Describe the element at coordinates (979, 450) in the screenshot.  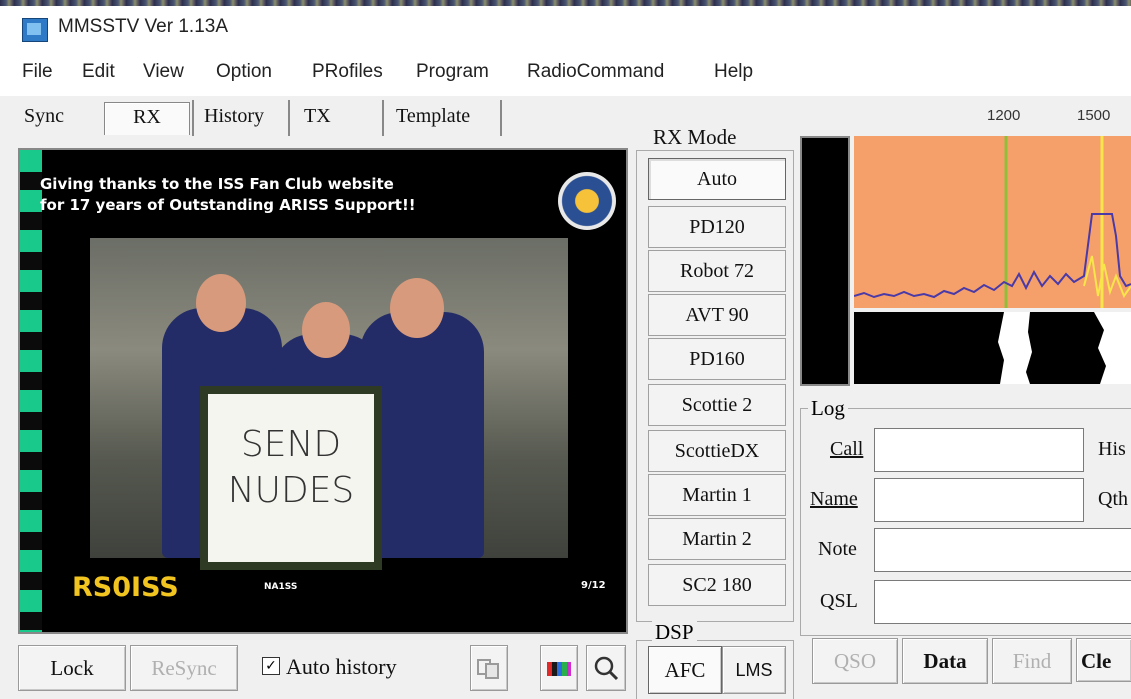
I see `call-input` at that location.